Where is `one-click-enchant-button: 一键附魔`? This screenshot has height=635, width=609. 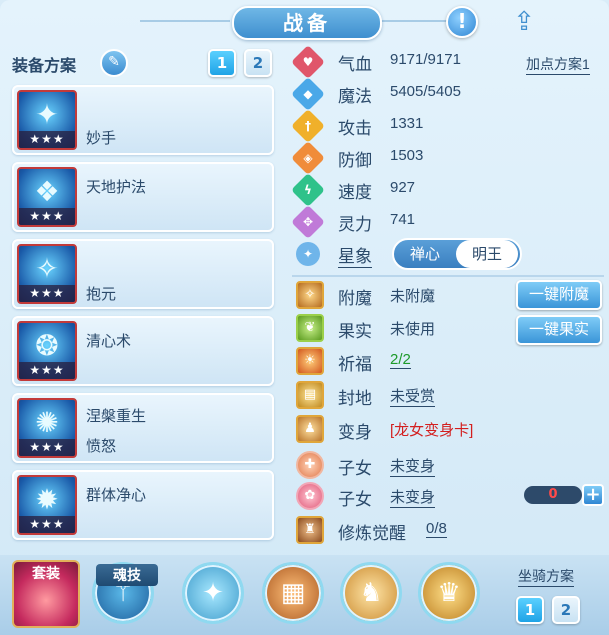 one-click-enchant-button: 一键附魔 is located at coordinates (559, 295).